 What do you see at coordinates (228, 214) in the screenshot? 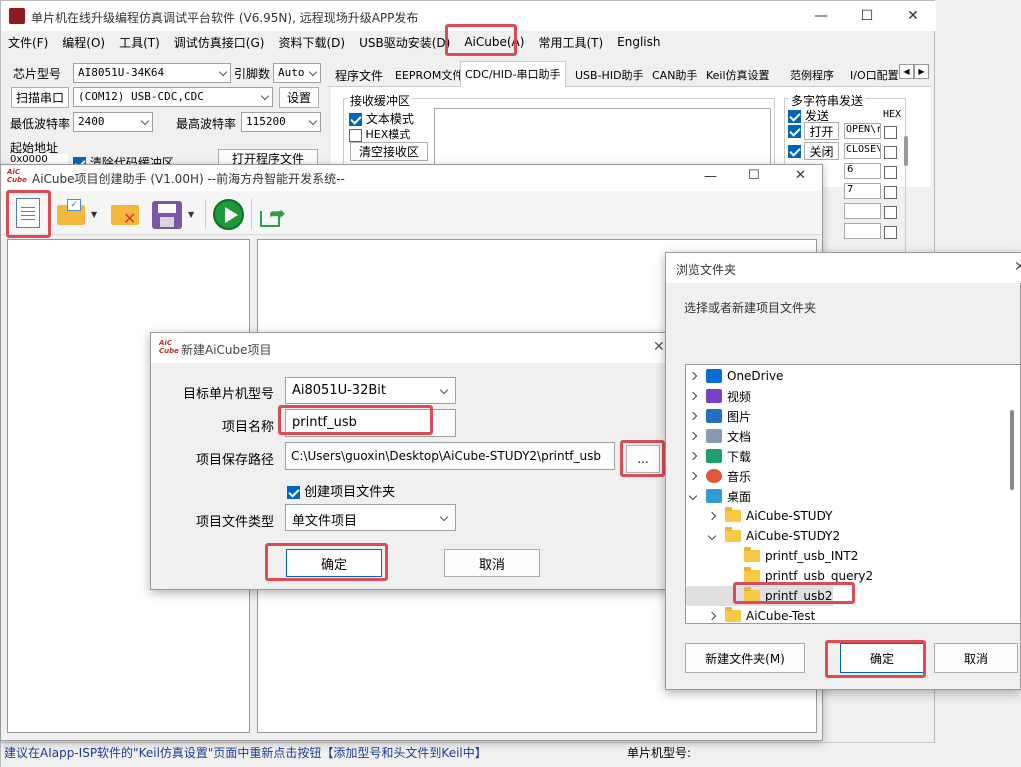
I see `run-icon` at bounding box center [228, 214].